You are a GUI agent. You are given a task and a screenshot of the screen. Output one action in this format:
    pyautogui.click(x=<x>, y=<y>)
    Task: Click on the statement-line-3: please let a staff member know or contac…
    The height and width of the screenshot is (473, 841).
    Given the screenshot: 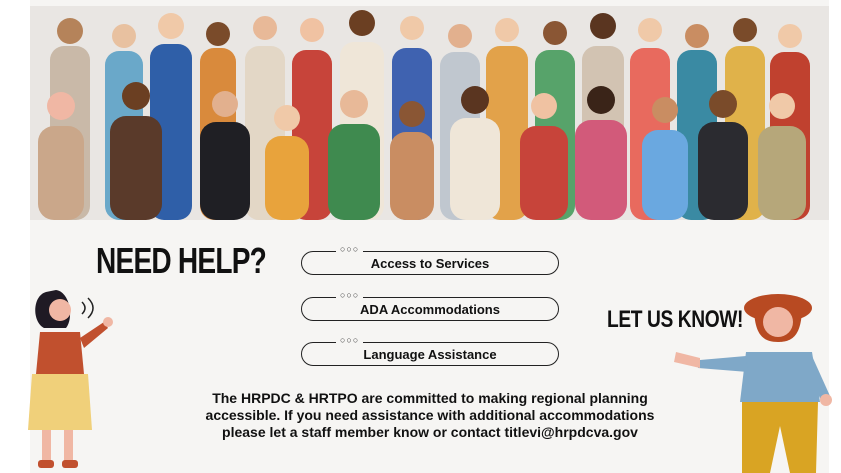 What is the action you would take?
    pyautogui.click(x=430, y=432)
    